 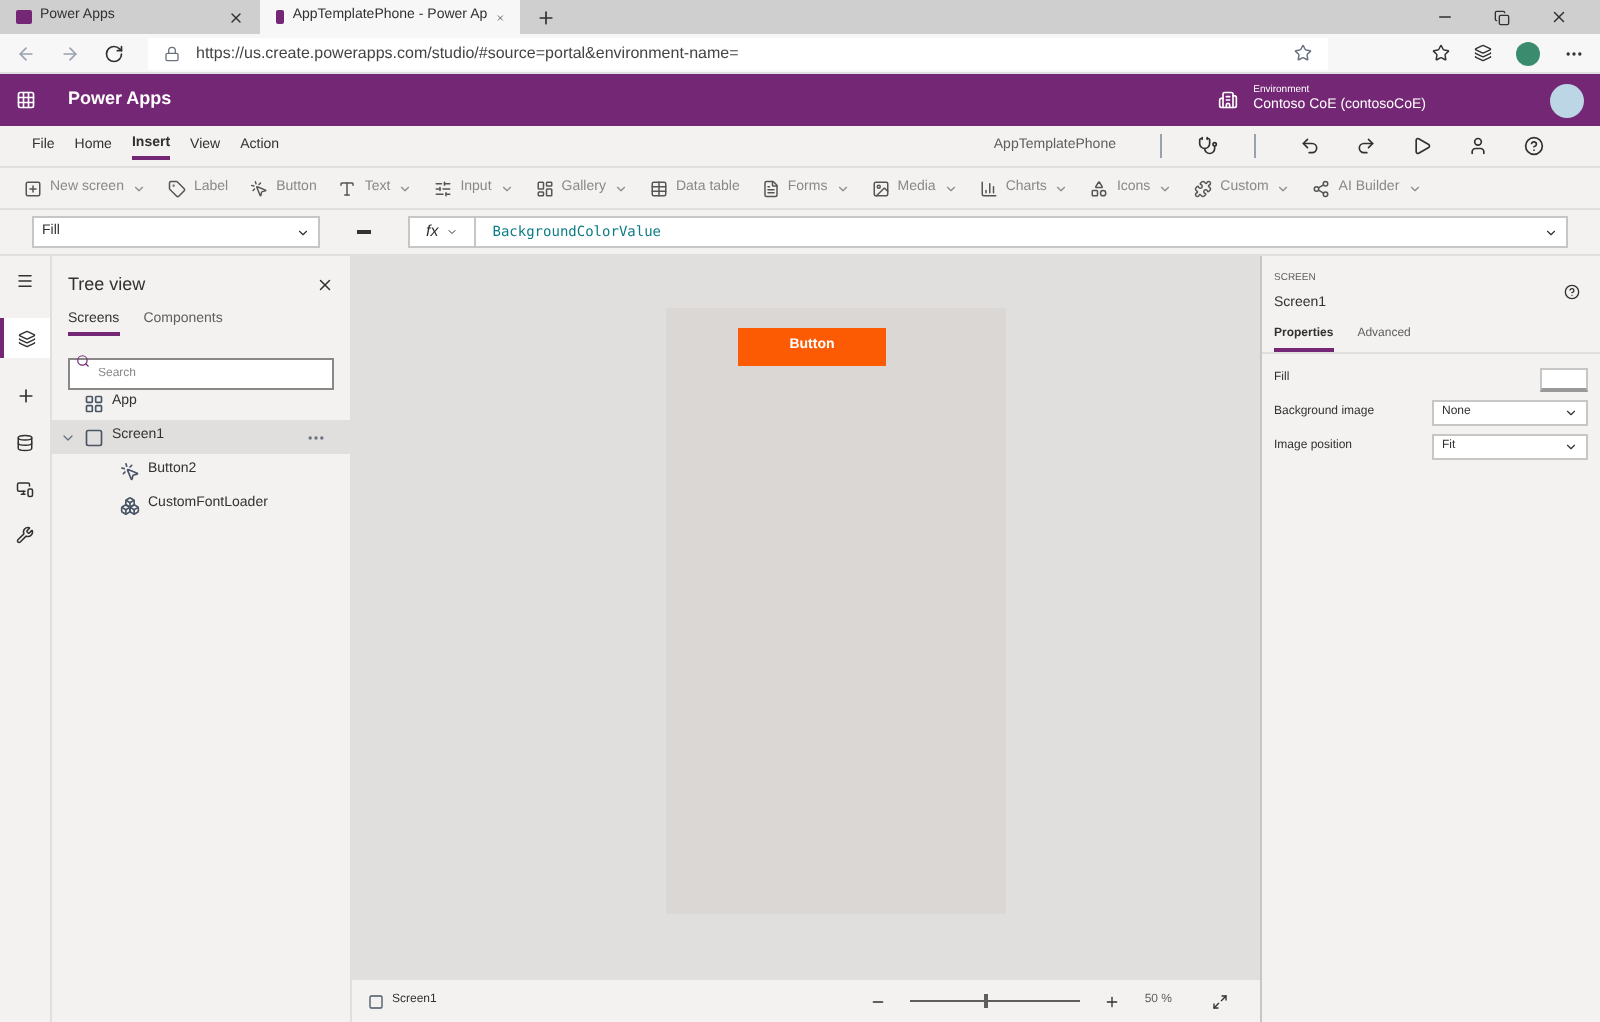 What do you see at coordinates (1366, 146) in the screenshot?
I see `redo-icon` at bounding box center [1366, 146].